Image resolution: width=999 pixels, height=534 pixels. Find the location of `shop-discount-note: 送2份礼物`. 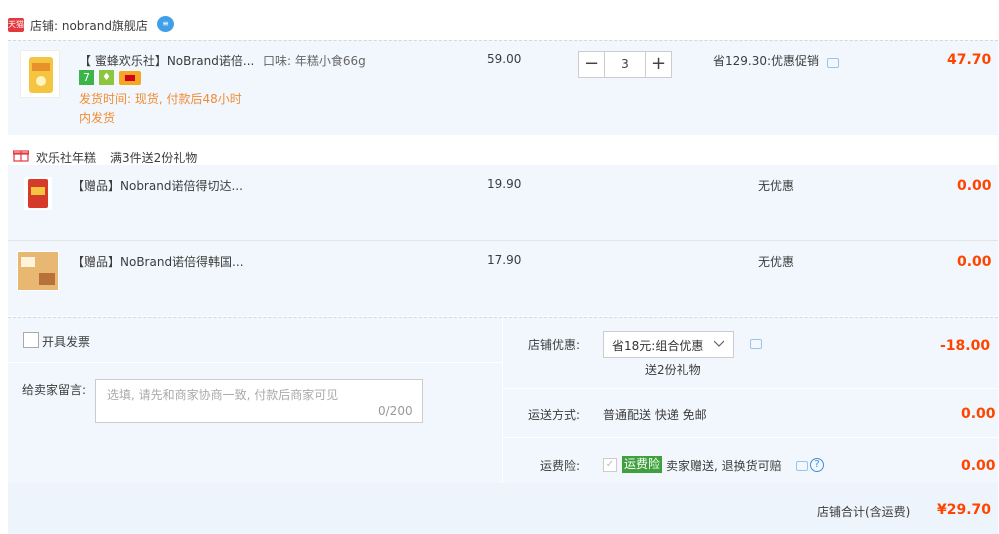

shop-discount-note: 送2份礼物 is located at coordinates (673, 370).